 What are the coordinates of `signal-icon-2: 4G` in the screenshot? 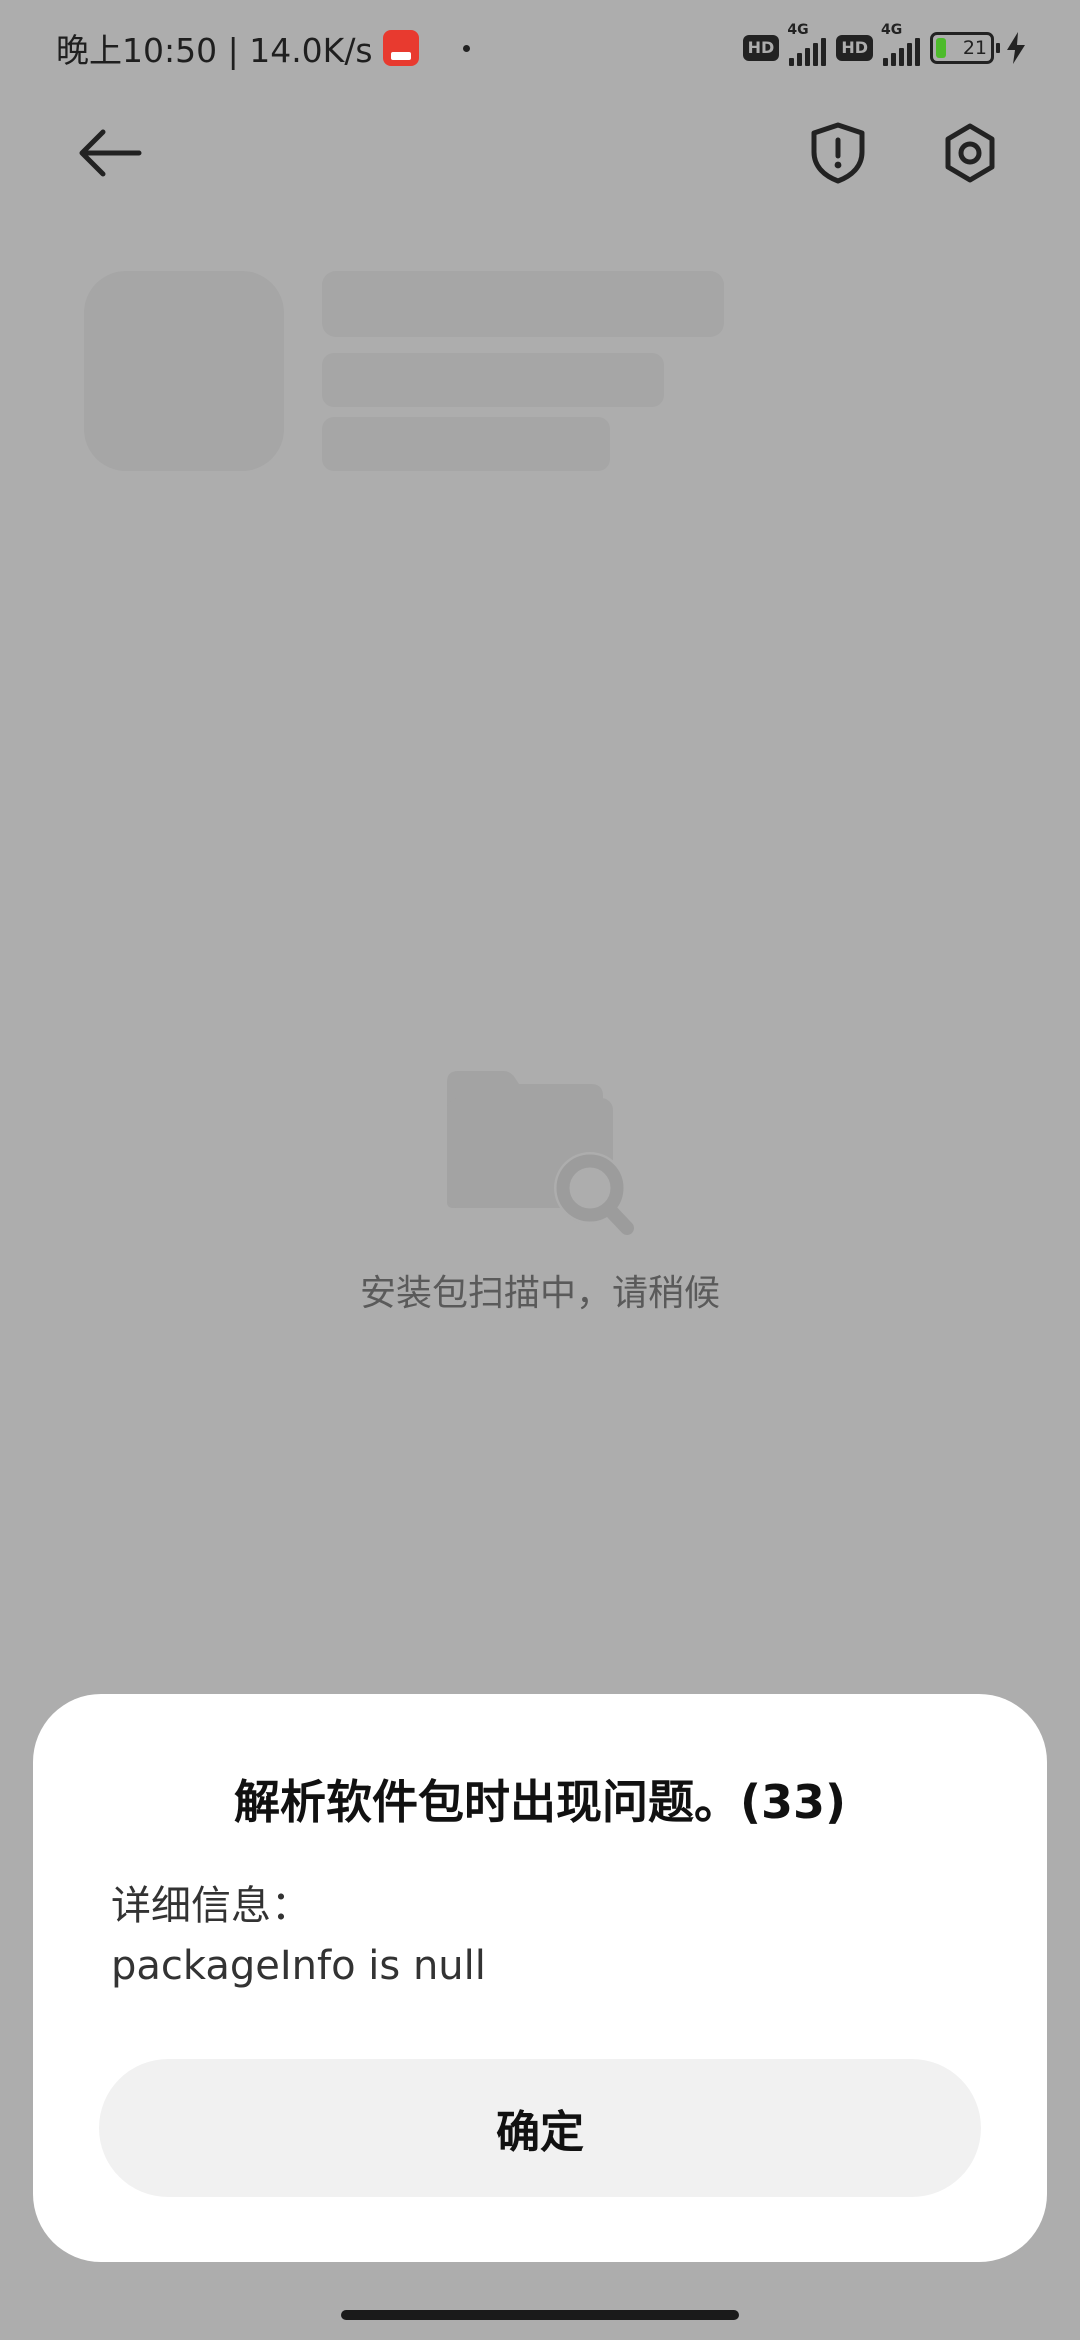 It's located at (900, 44).